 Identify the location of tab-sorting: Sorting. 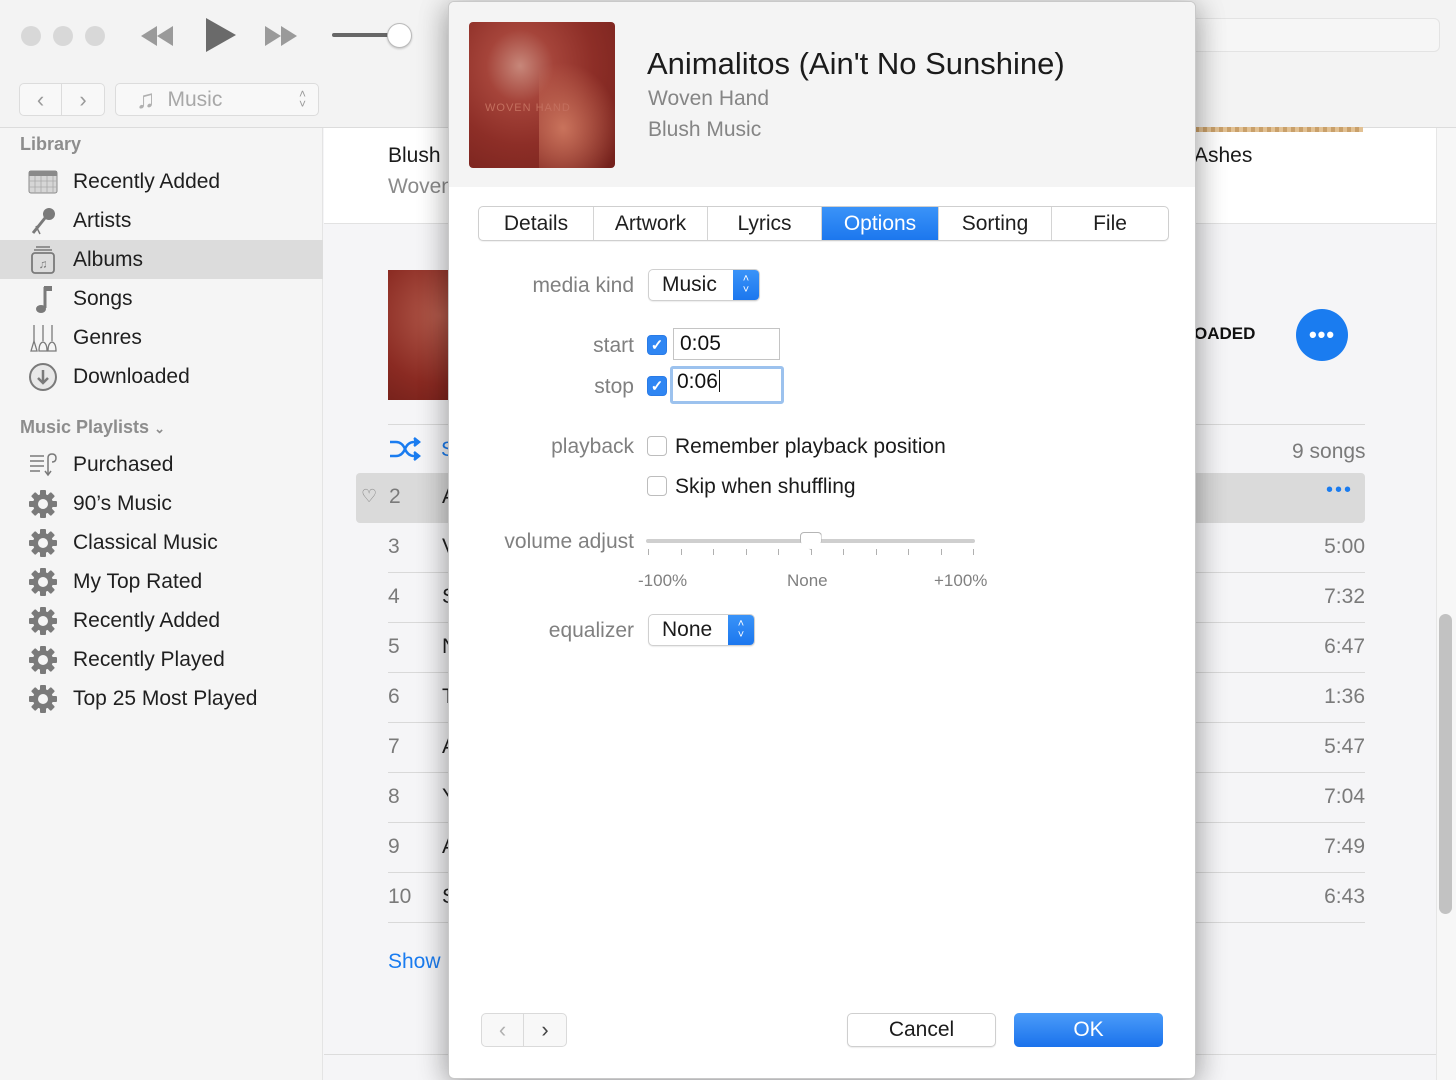
(995, 223).